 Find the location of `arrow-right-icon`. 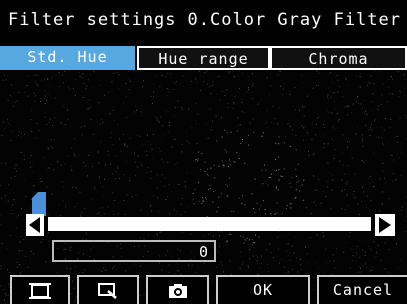

arrow-right-icon is located at coordinates (385, 225).